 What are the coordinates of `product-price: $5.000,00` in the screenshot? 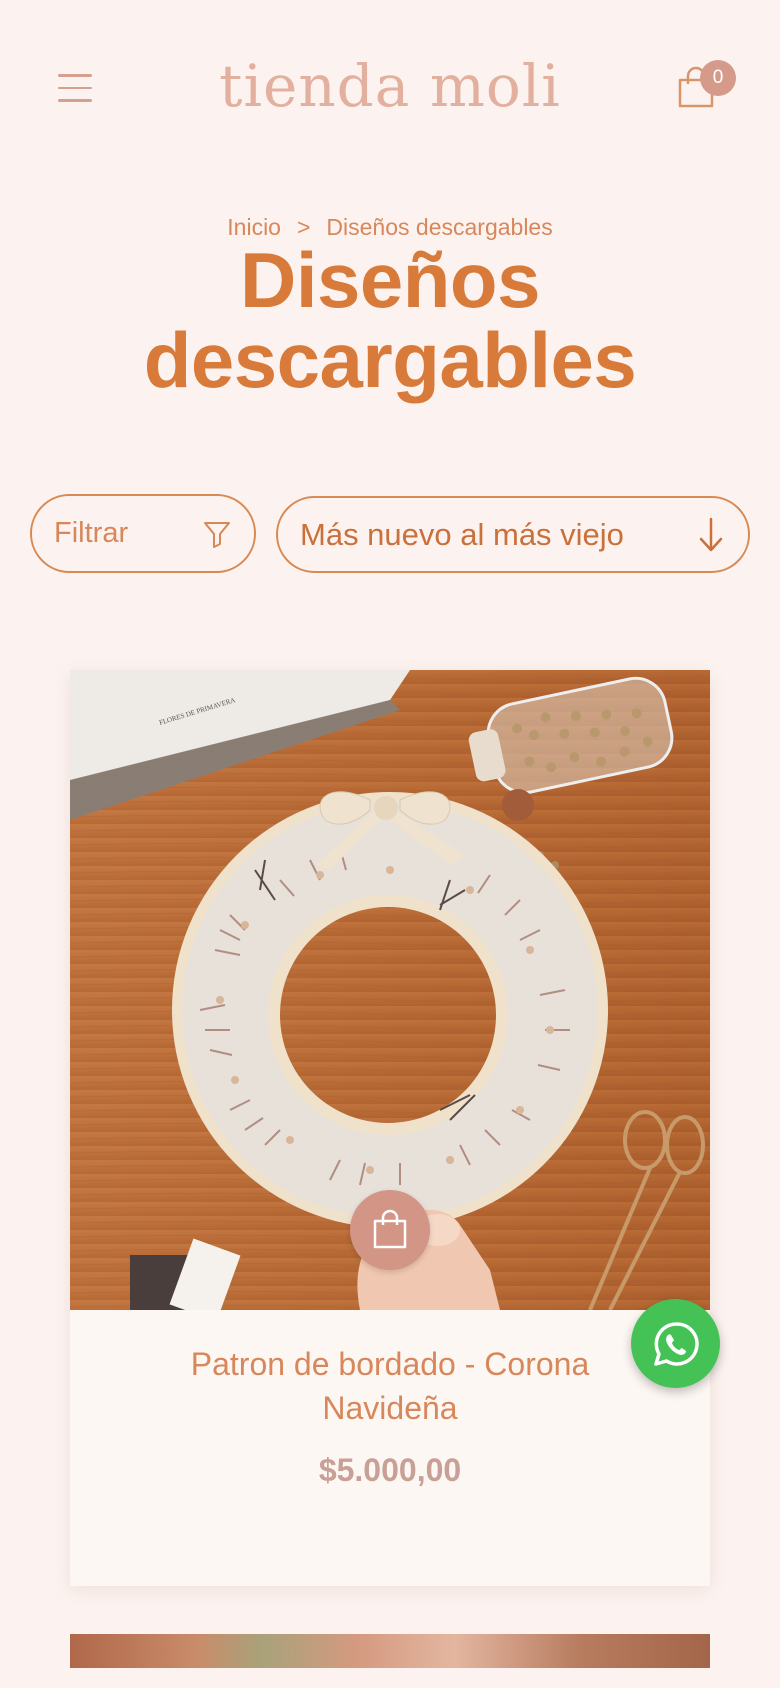 It's located at (390, 1470).